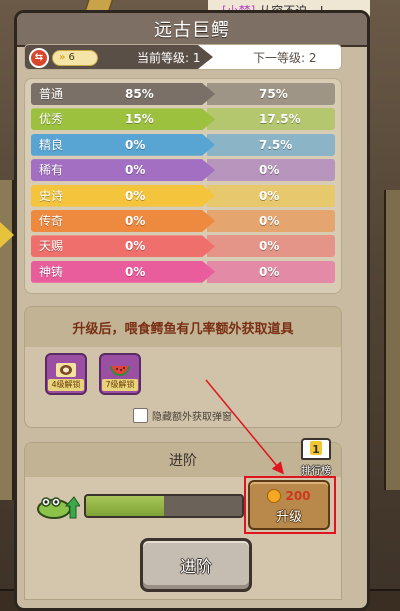 Image resolution: width=400 pixels, height=611 pixels. I want to click on rarity-next-value: 75%, so click(273, 94).